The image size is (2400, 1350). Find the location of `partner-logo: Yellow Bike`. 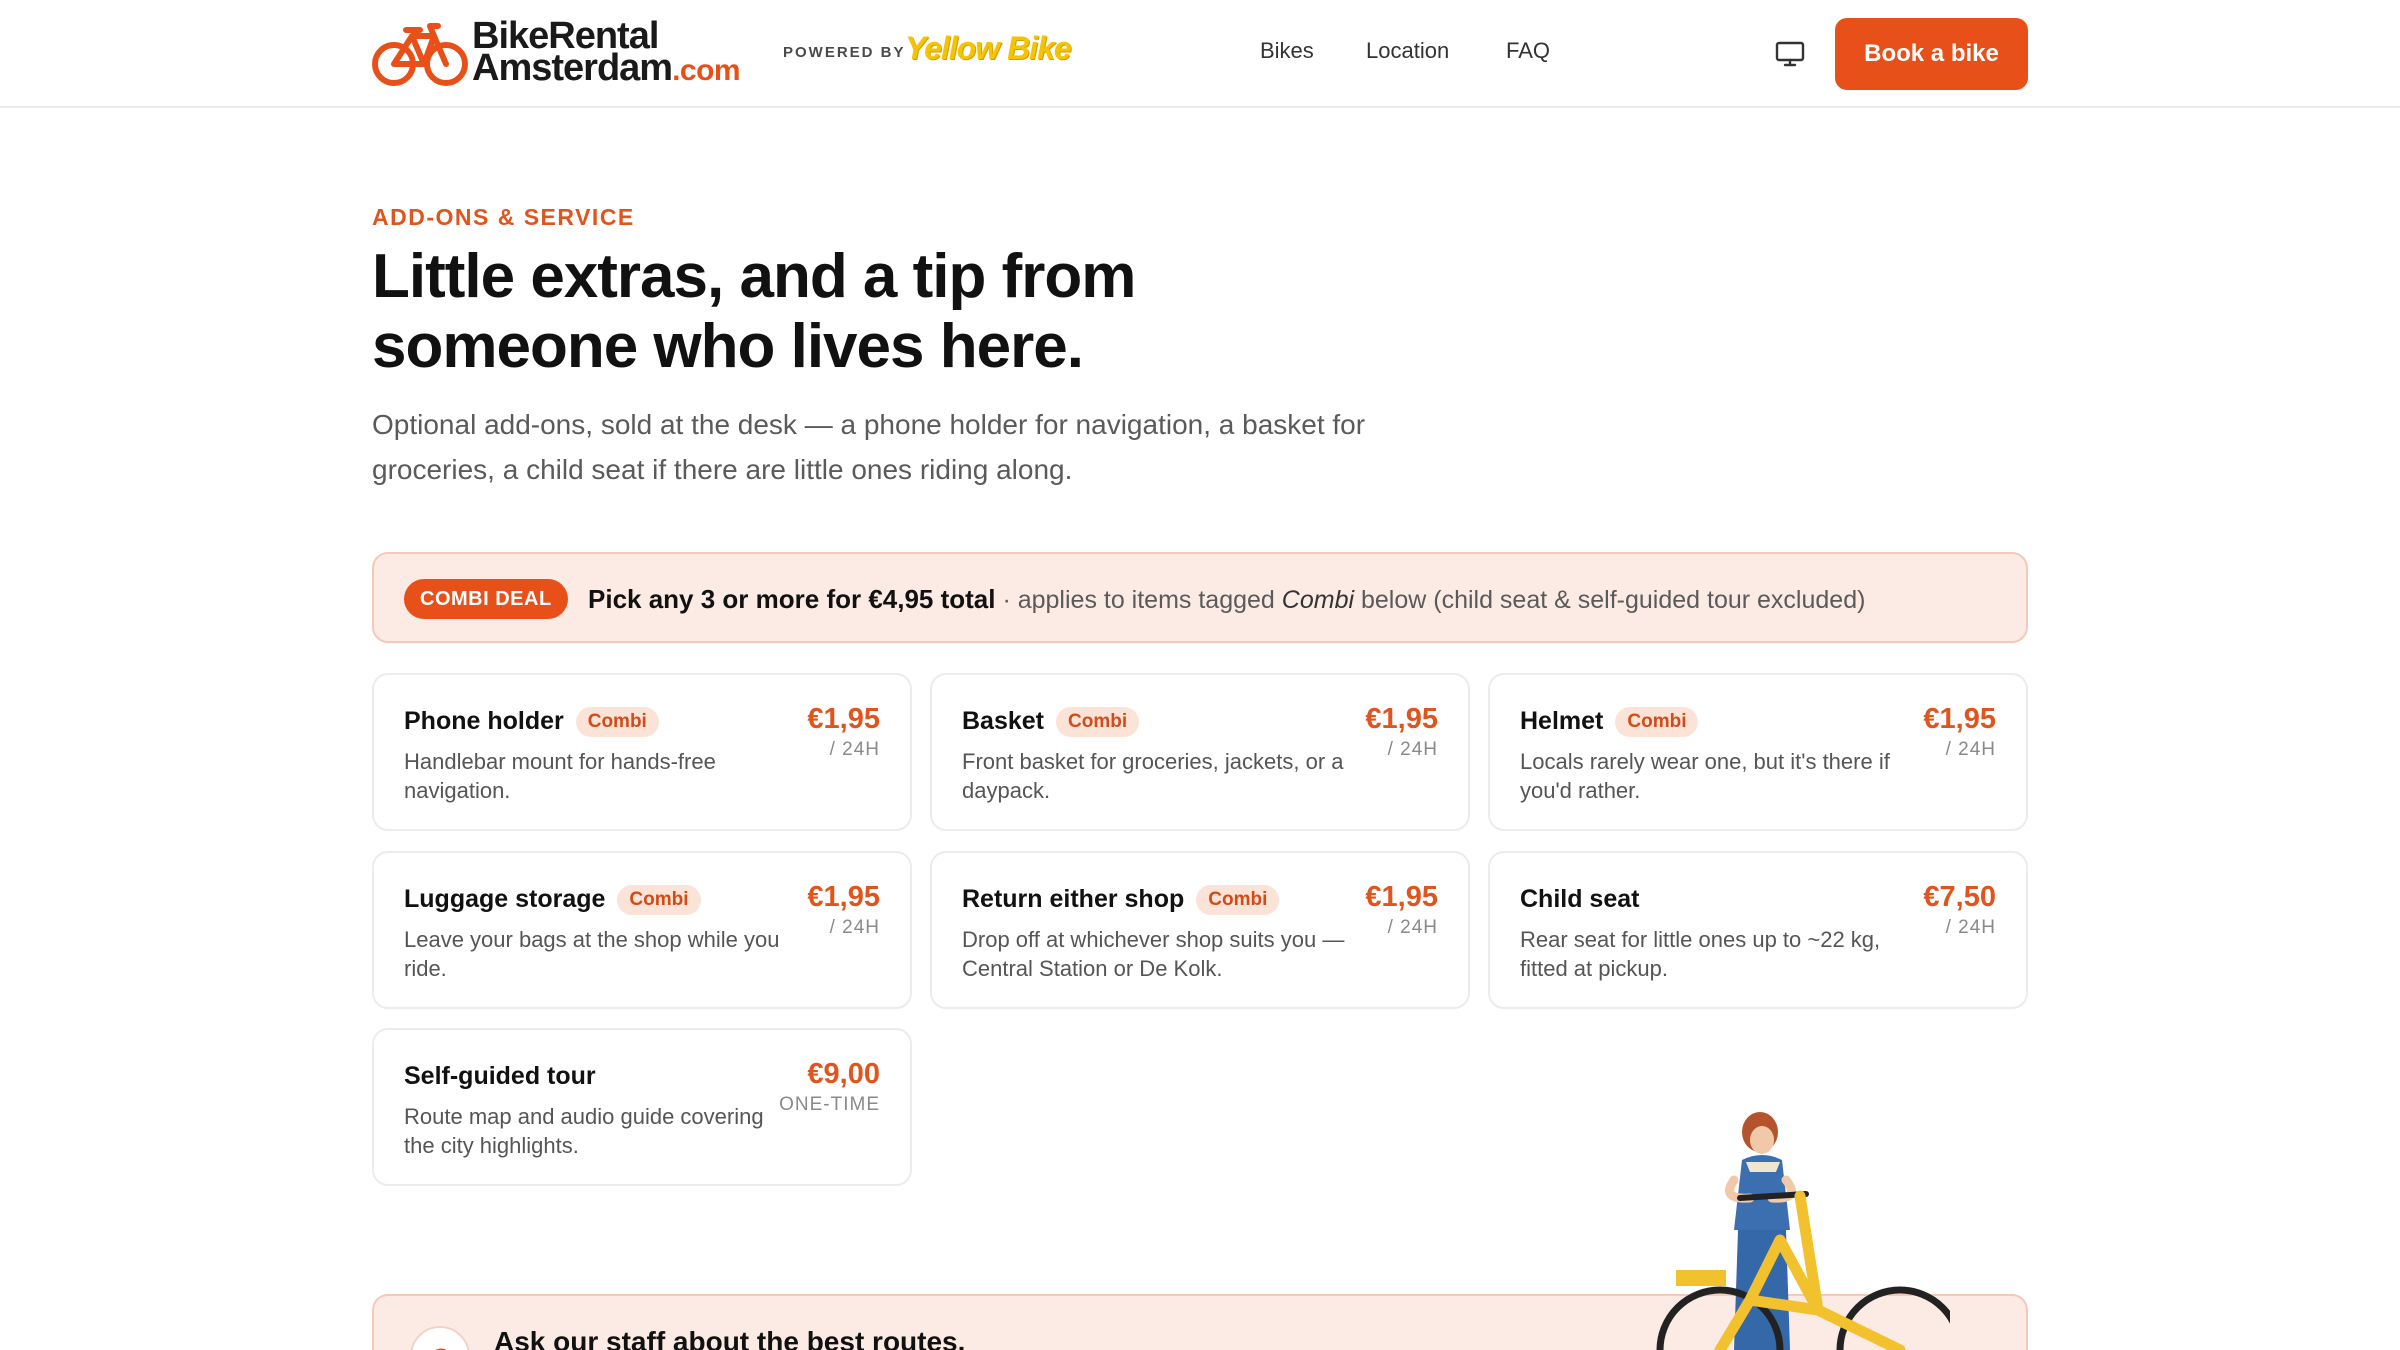

partner-logo: Yellow Bike is located at coordinates (988, 48).